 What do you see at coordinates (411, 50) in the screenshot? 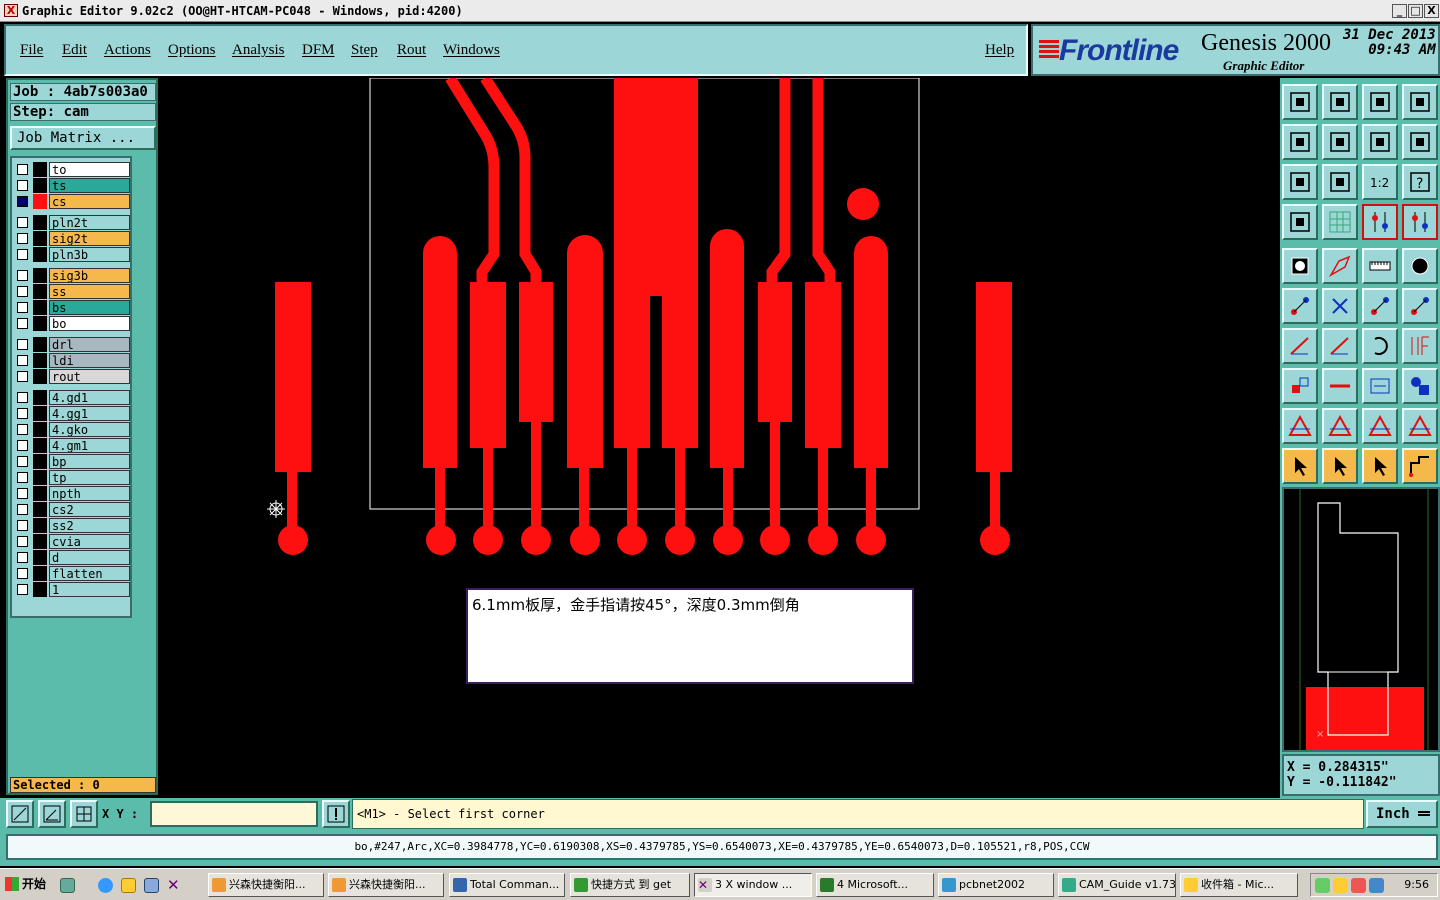
I see `menu-rout: Rout` at bounding box center [411, 50].